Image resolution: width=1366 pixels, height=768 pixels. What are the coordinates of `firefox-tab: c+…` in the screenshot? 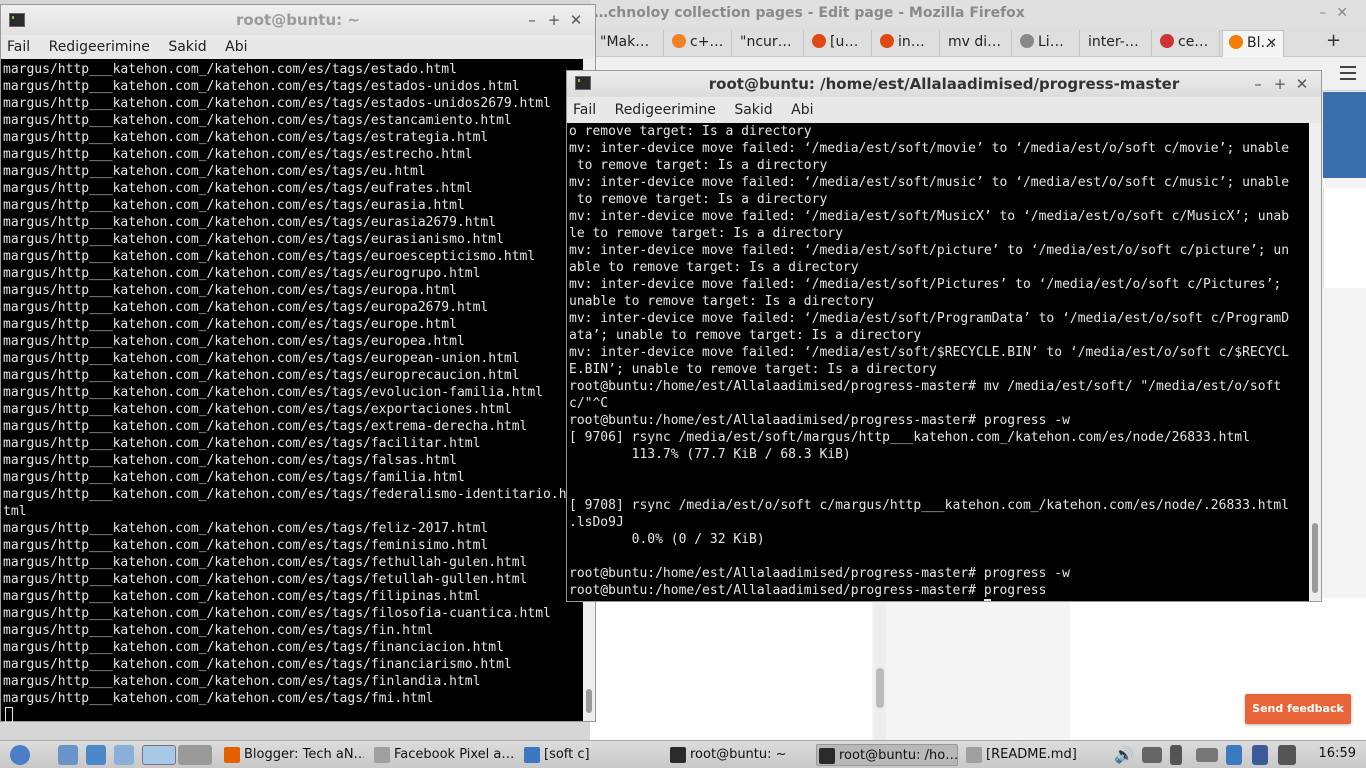 It's located at (699, 43).